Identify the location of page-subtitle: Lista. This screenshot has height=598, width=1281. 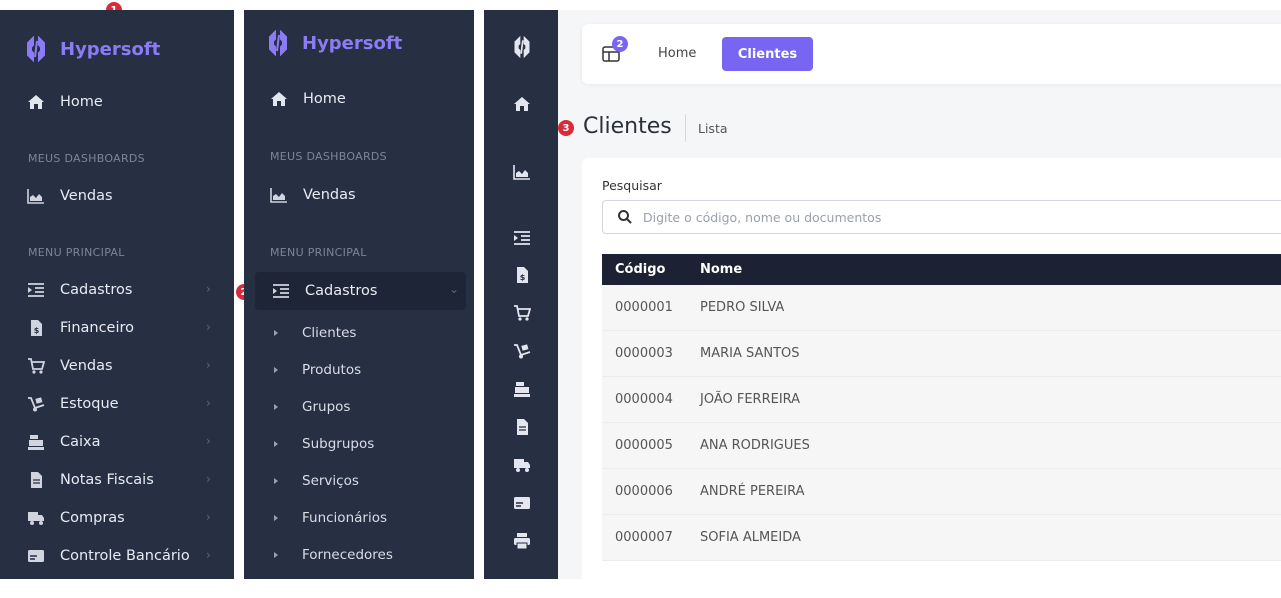
(713, 128).